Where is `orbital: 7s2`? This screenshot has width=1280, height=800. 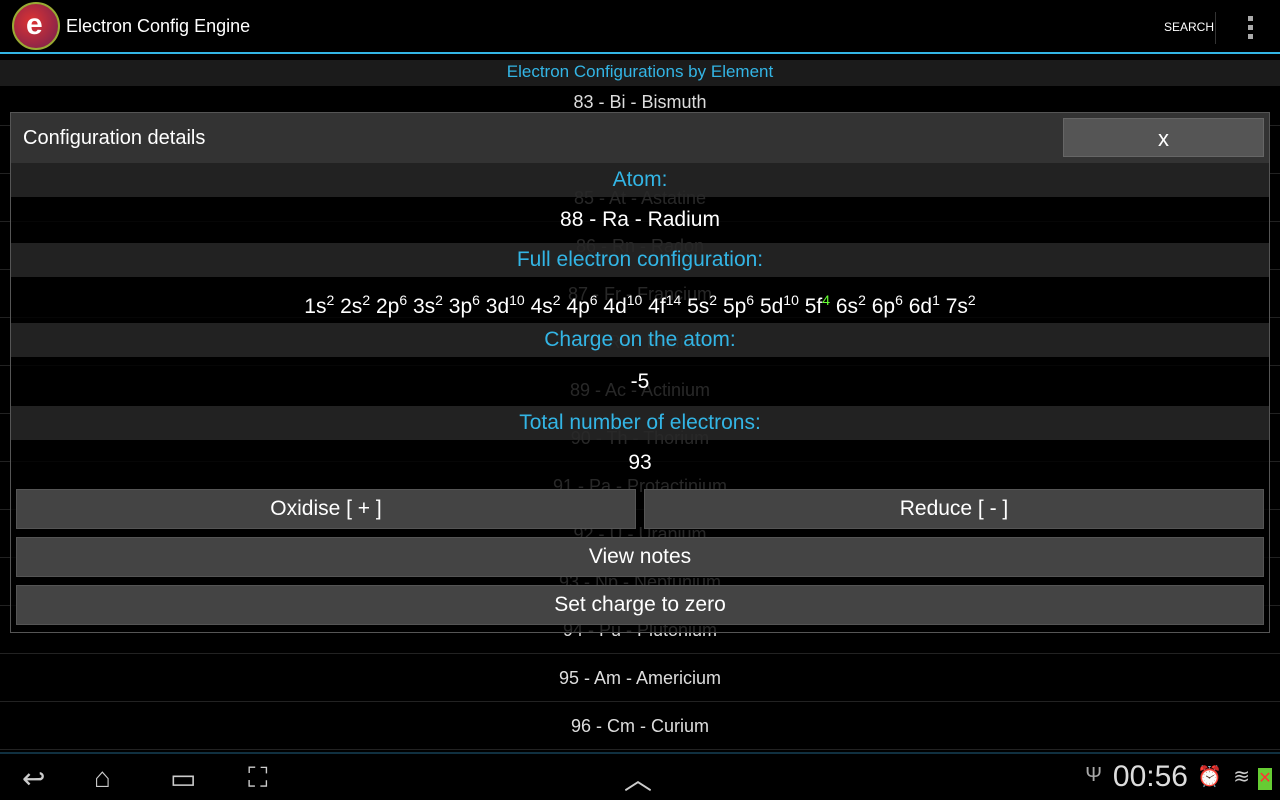
orbital: 7s2 is located at coordinates (960, 305).